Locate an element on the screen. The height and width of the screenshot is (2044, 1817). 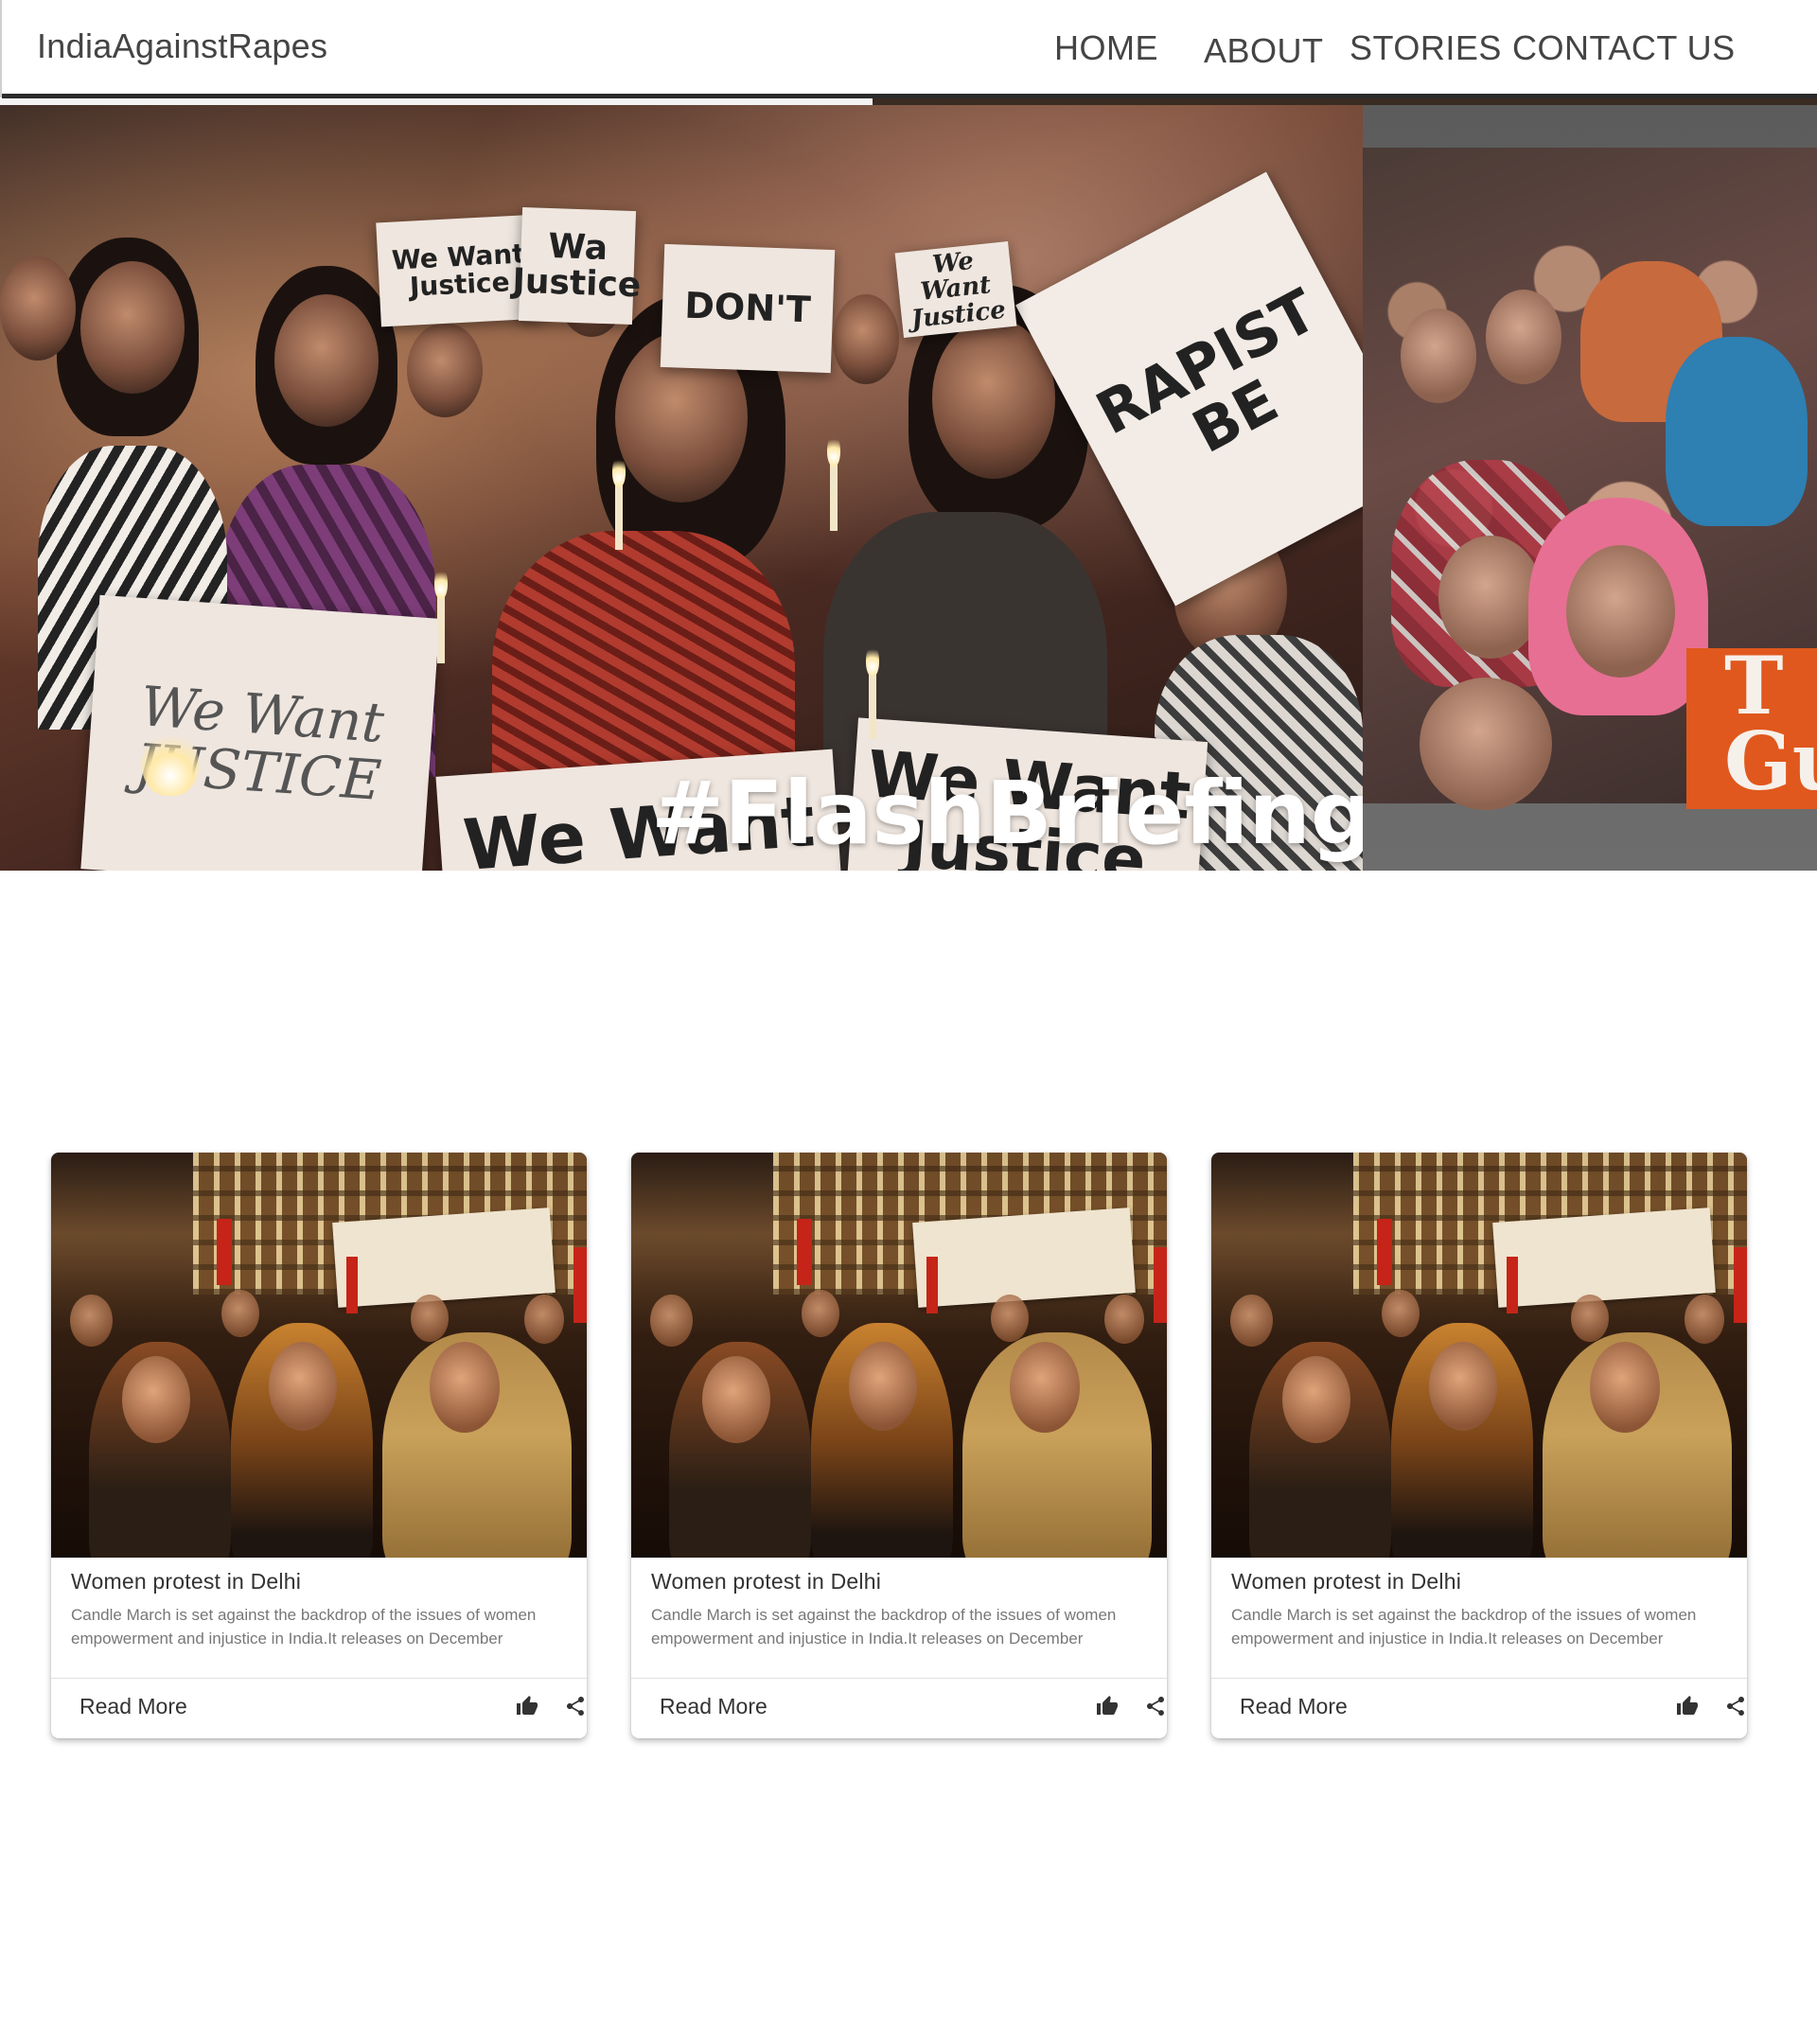
slide-progress-bar is located at coordinates (908, 101).